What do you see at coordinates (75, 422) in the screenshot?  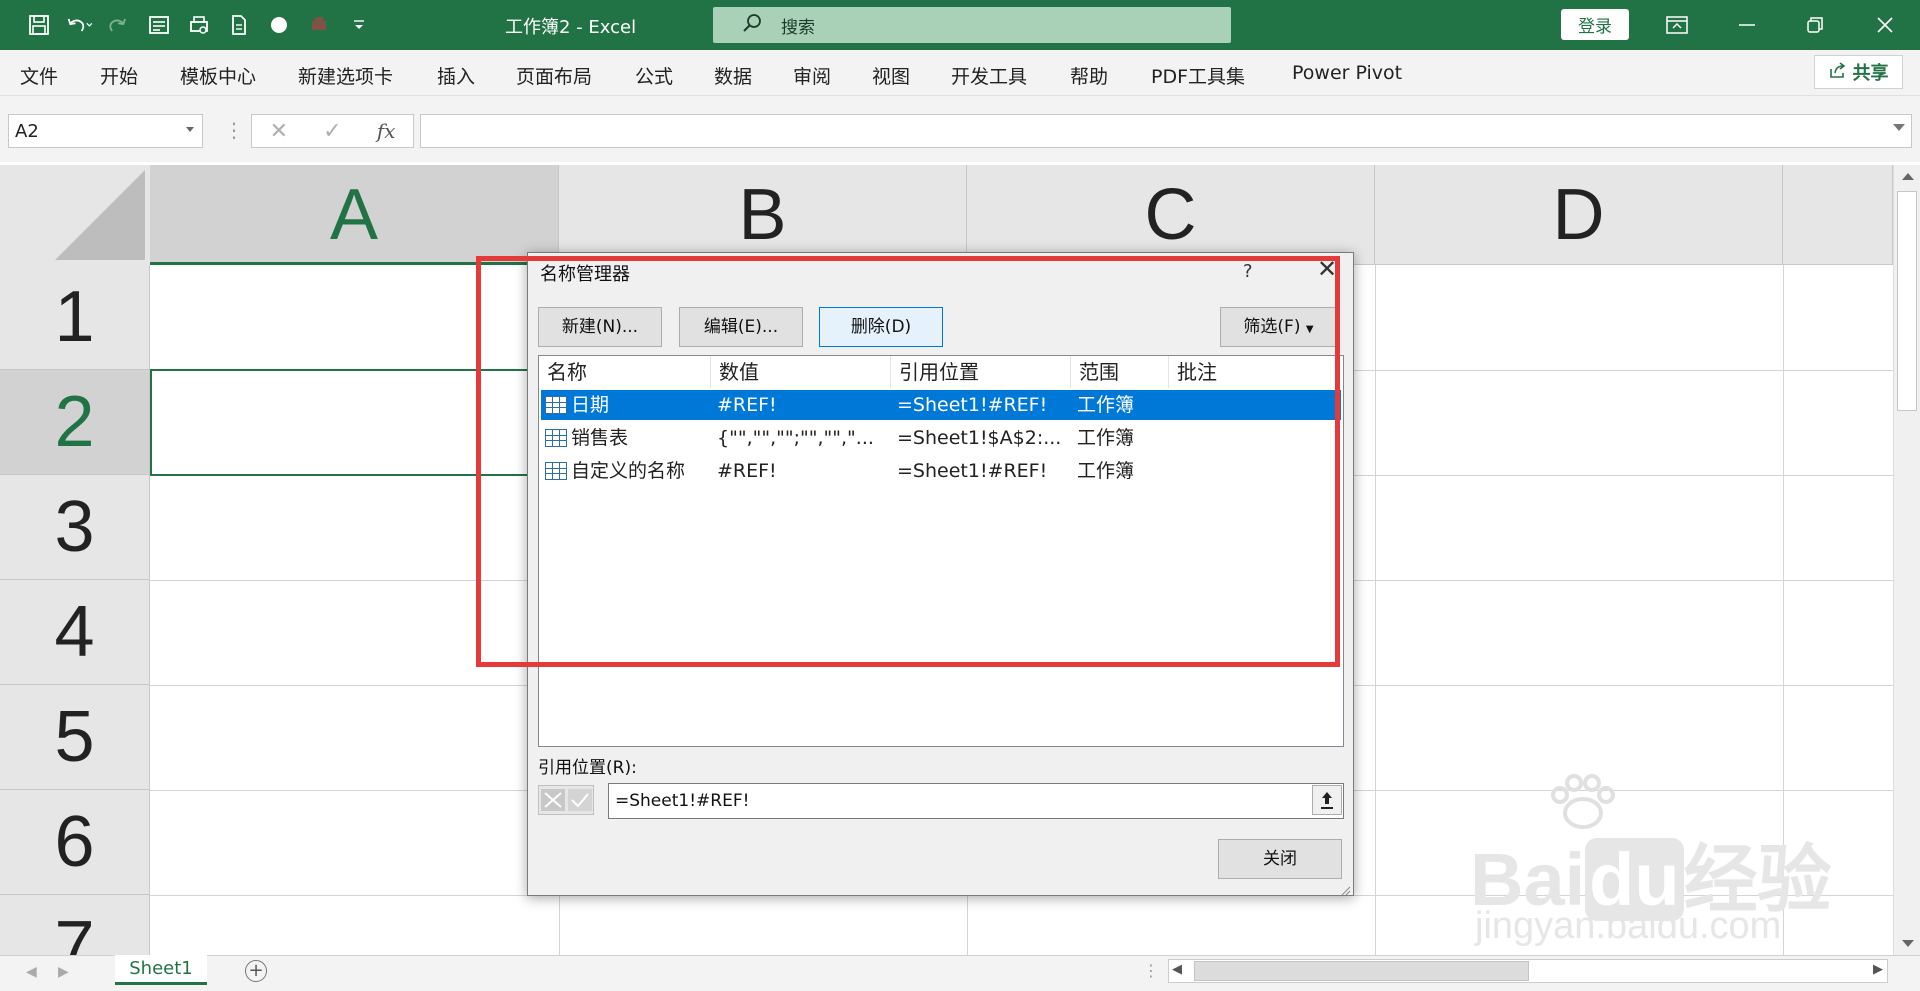 I see `row-header-2: 2` at bounding box center [75, 422].